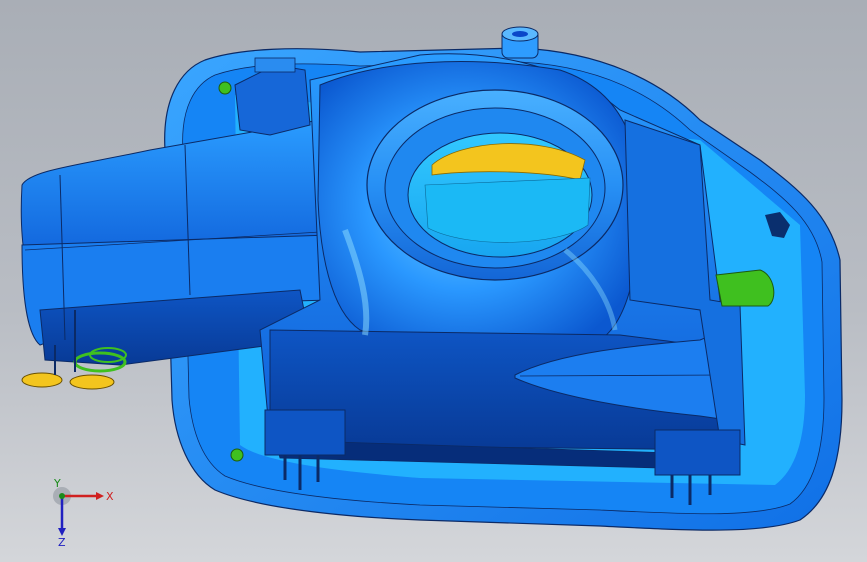 Image resolution: width=867 pixels, height=562 pixels. I want to click on green-plug, so click(745, 288).